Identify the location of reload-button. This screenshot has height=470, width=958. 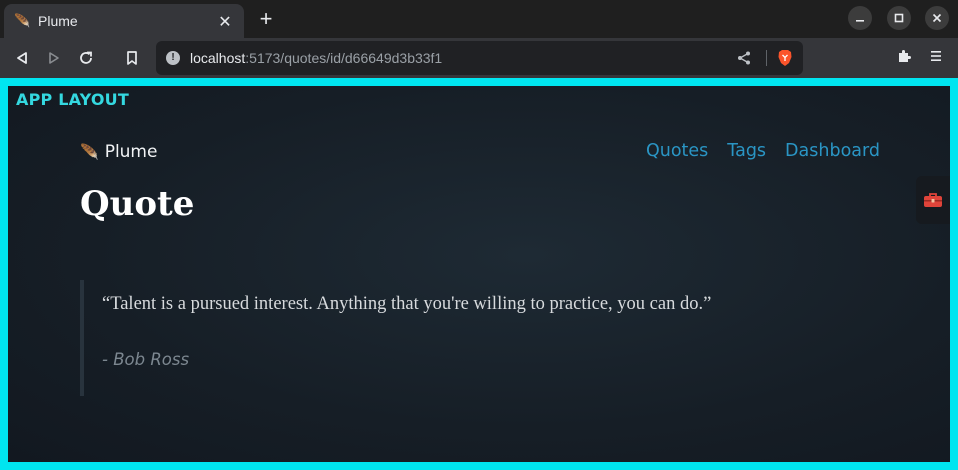
(86, 58).